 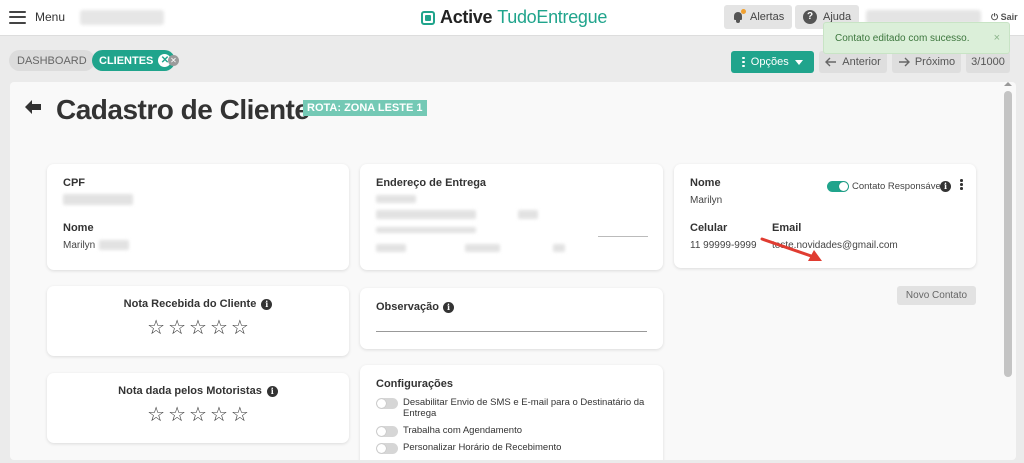 What do you see at coordinates (33, 107) in the screenshot?
I see `back-arrow-icon` at bounding box center [33, 107].